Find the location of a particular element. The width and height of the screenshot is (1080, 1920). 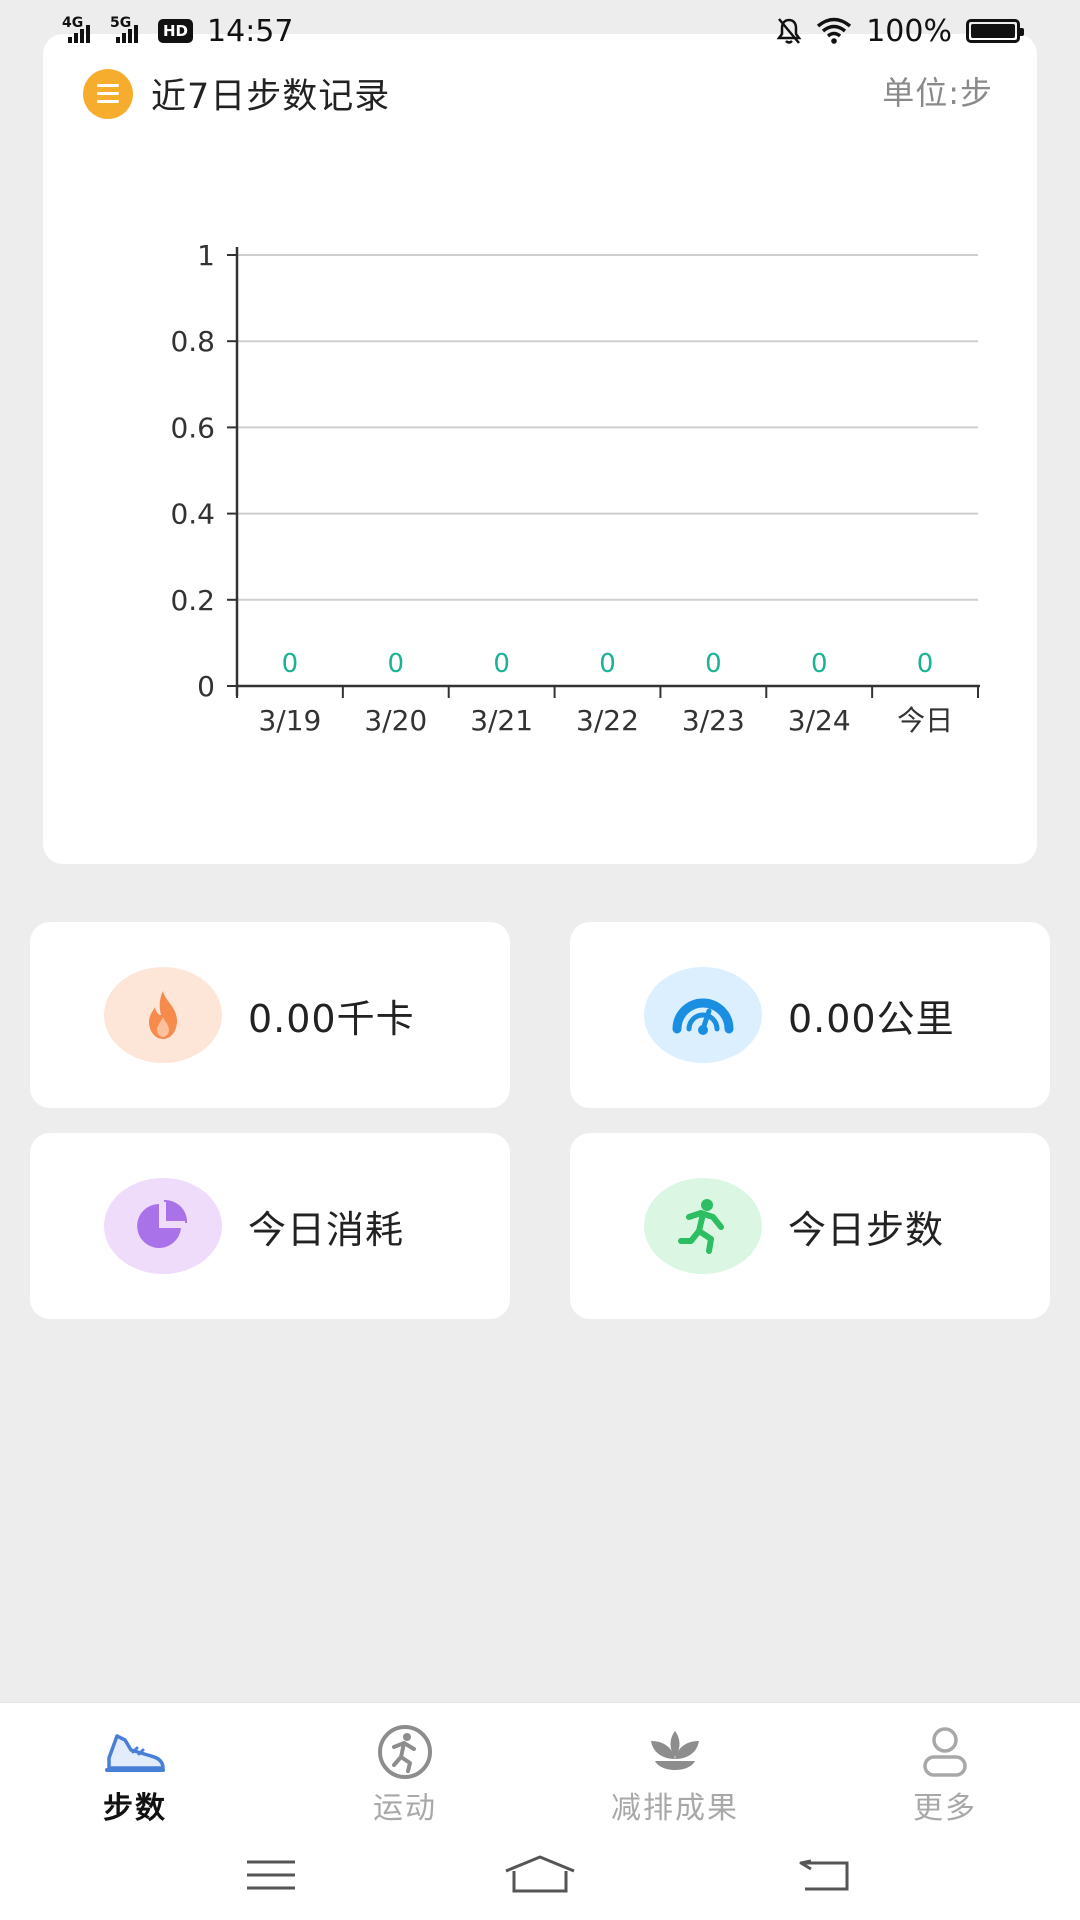

home-nav-button is located at coordinates (540, 1875).